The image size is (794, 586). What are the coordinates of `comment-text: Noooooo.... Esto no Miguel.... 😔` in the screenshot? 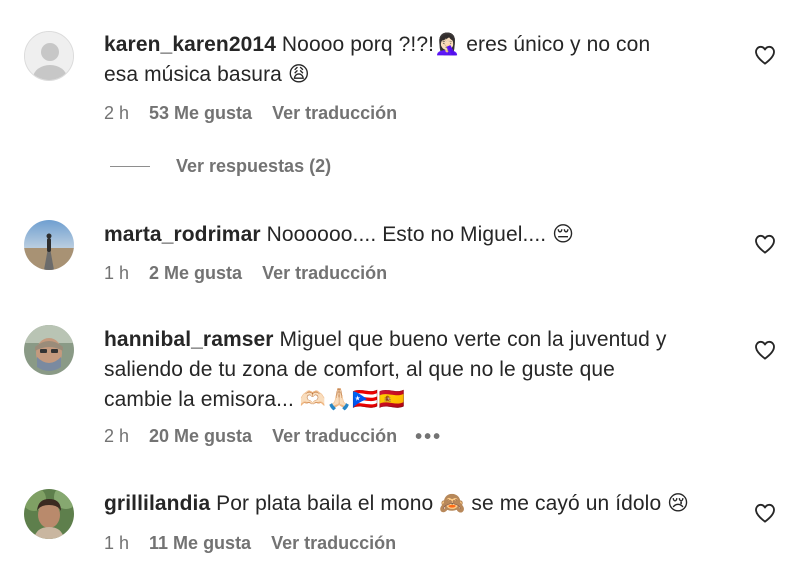 It's located at (417, 234).